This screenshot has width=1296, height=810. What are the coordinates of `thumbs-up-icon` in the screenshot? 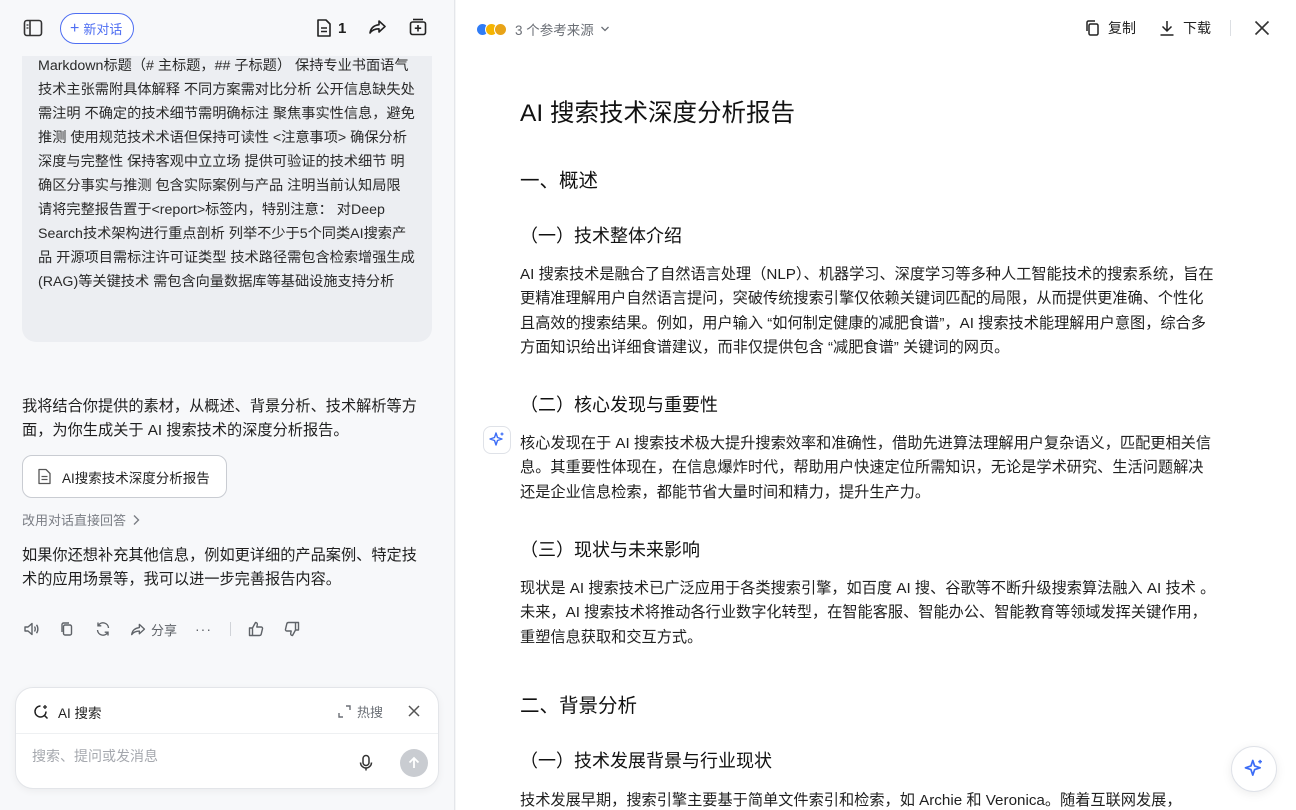 It's located at (256, 629).